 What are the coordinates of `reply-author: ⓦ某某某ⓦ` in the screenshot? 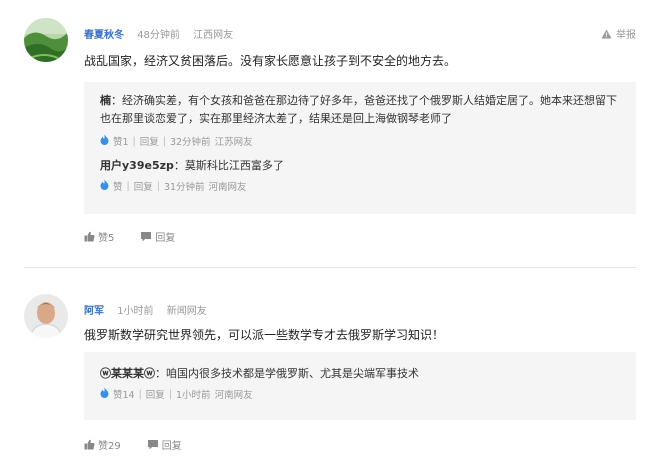 It's located at (127, 373).